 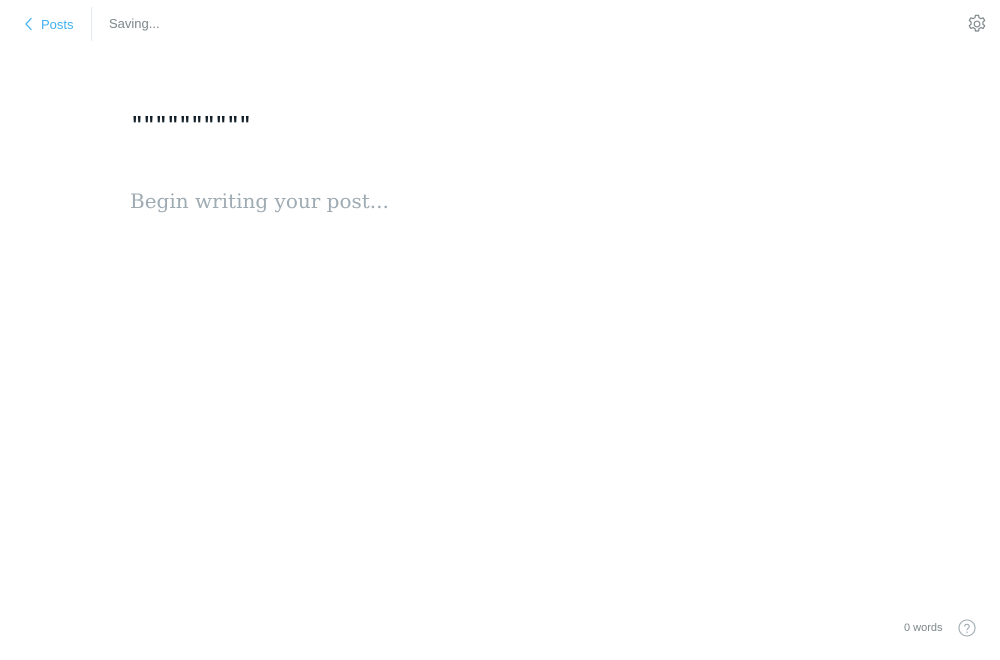 What do you see at coordinates (501, 127) in the screenshot?
I see `post-title-input: """"""""""` at bounding box center [501, 127].